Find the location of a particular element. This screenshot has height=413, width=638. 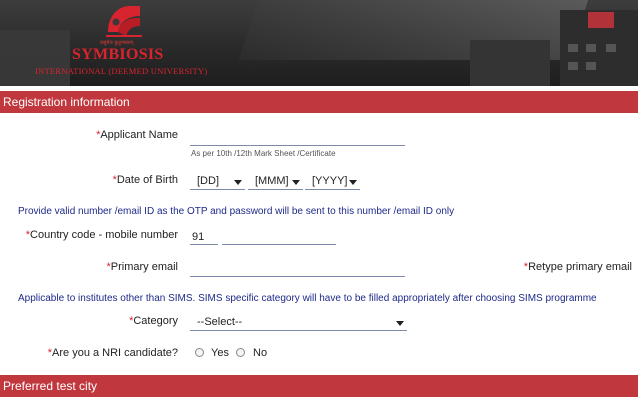

retype-email-label: *Retype primary email is located at coordinates (577, 267).